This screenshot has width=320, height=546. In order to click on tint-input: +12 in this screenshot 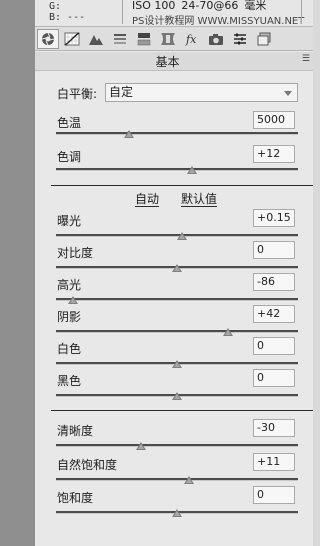, I will do `click(274, 154)`.